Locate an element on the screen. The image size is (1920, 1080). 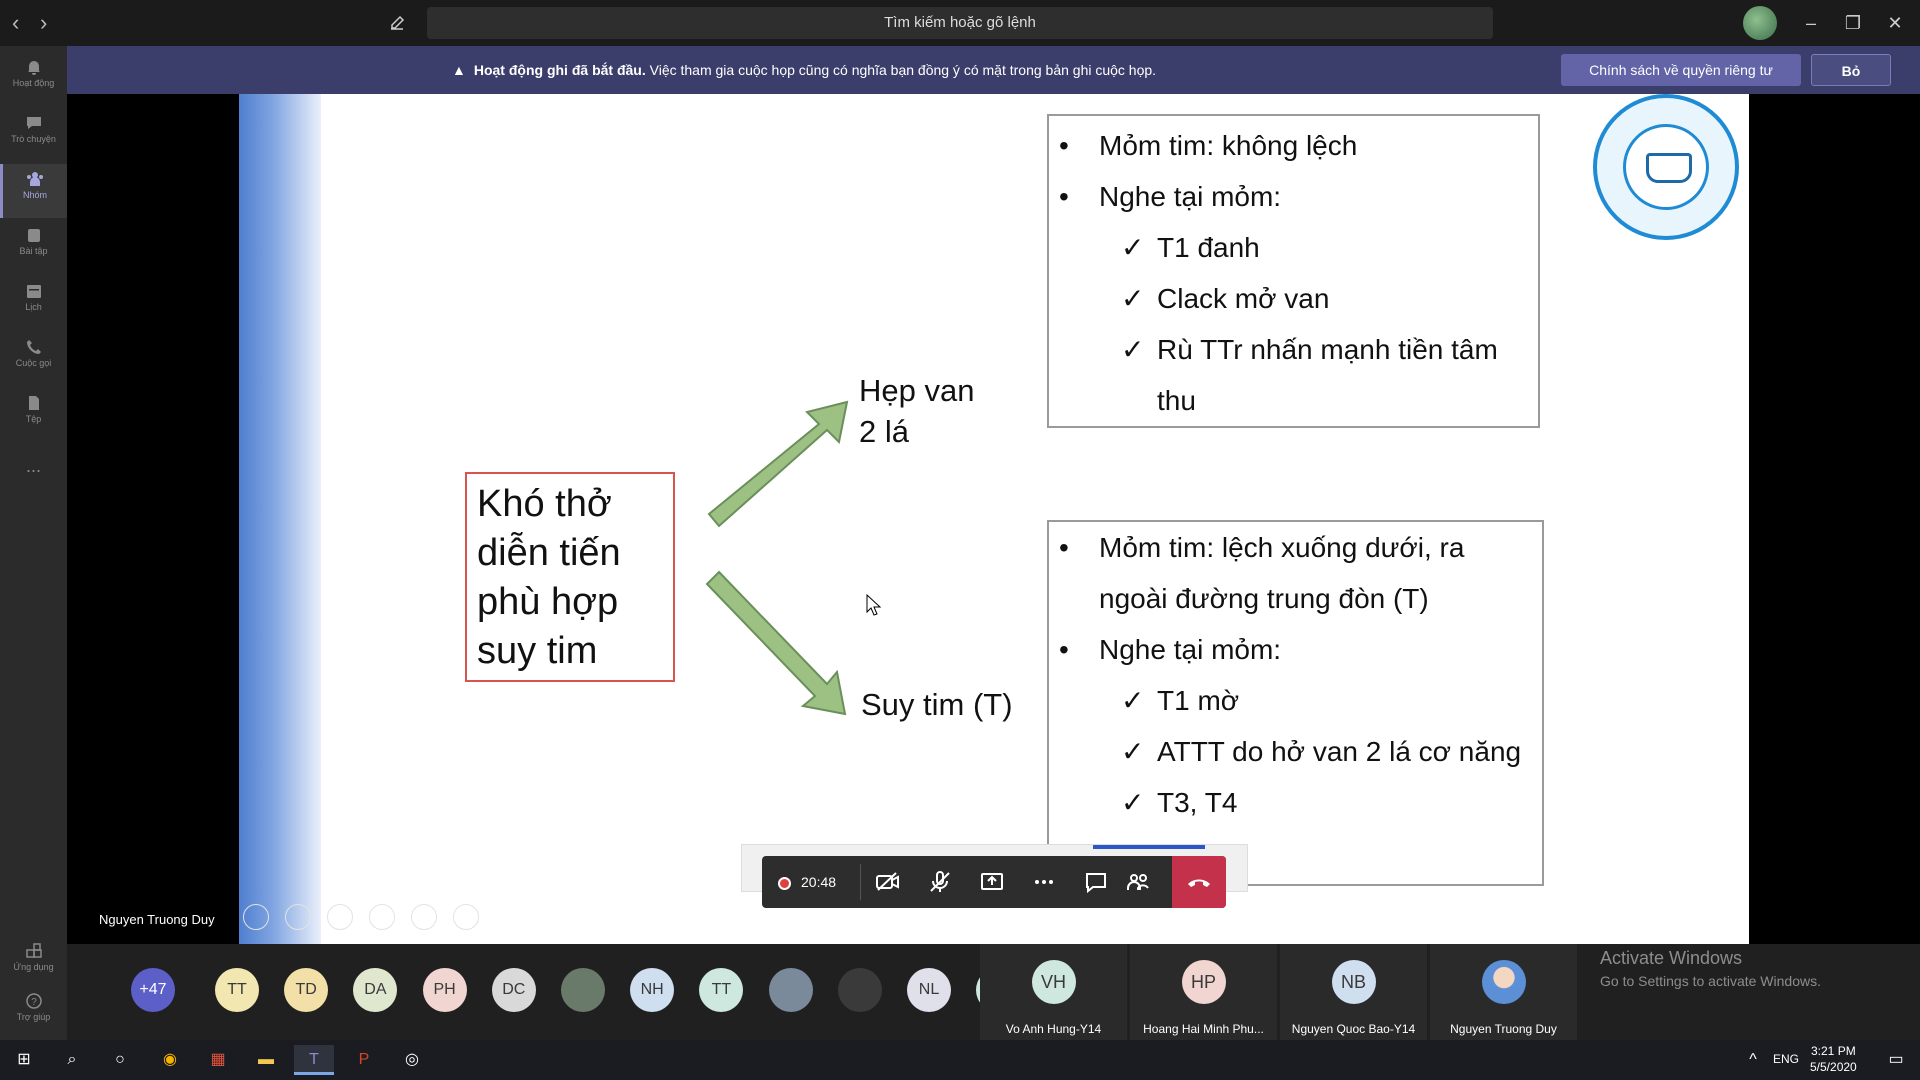
rail-activity: Hoạt động is located at coordinates (33, 79).